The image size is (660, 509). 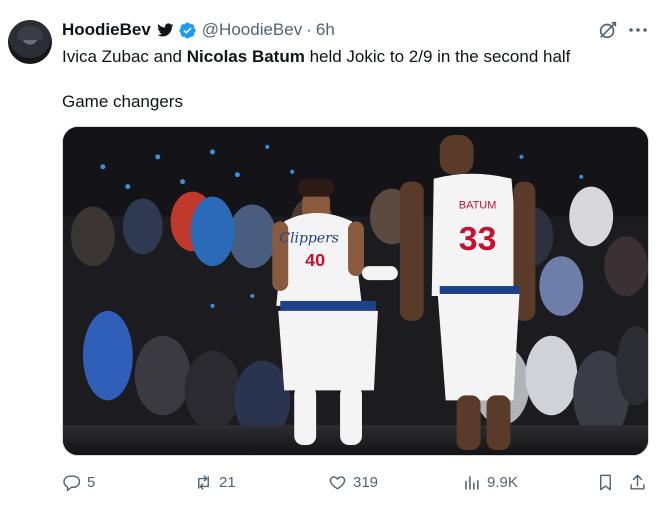 I want to click on action-bar: 5 21 319 9.9K, so click(x=356, y=482).